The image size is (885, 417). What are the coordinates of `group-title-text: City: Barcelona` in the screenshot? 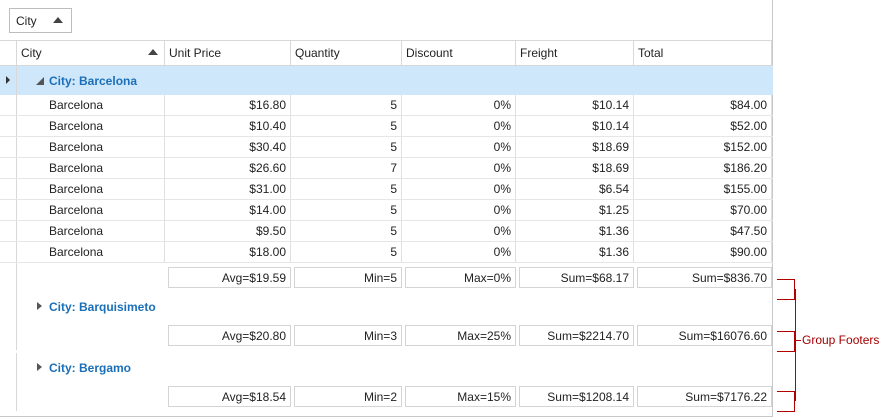 It's located at (93, 80).